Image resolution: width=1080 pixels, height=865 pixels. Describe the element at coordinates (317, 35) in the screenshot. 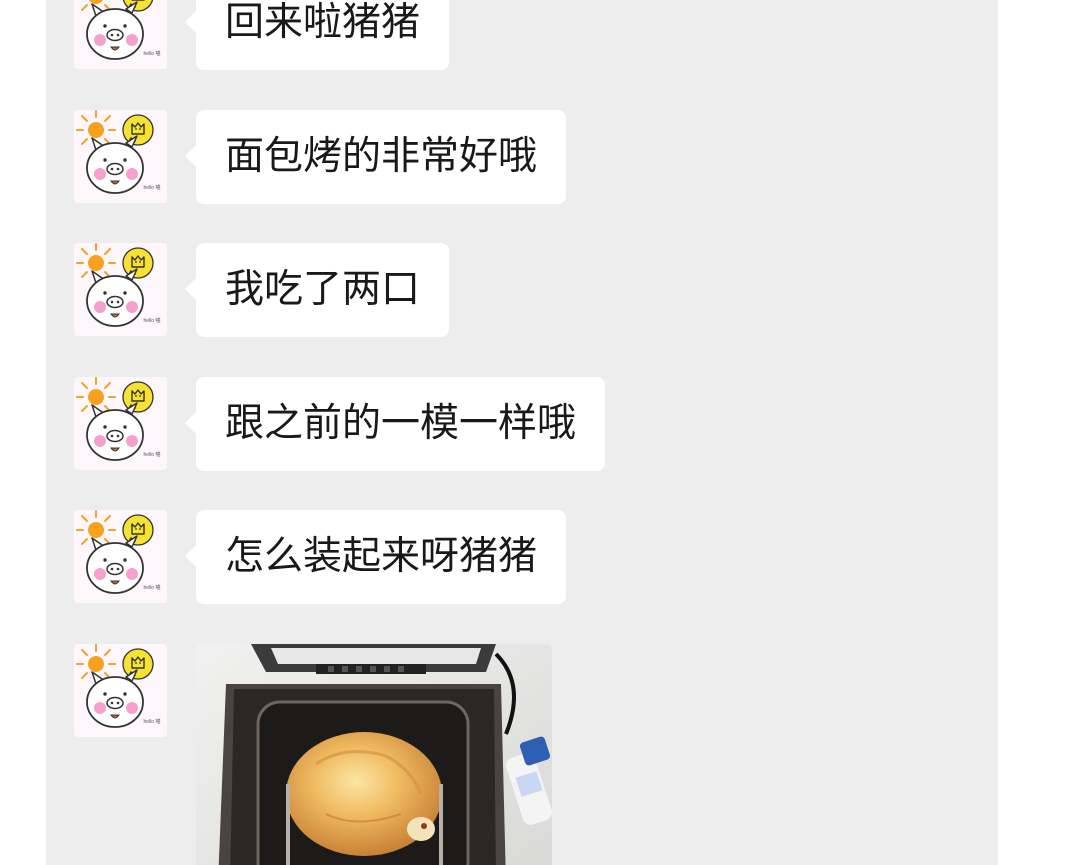

I see `message-bubble: 回来啦猪猪` at that location.